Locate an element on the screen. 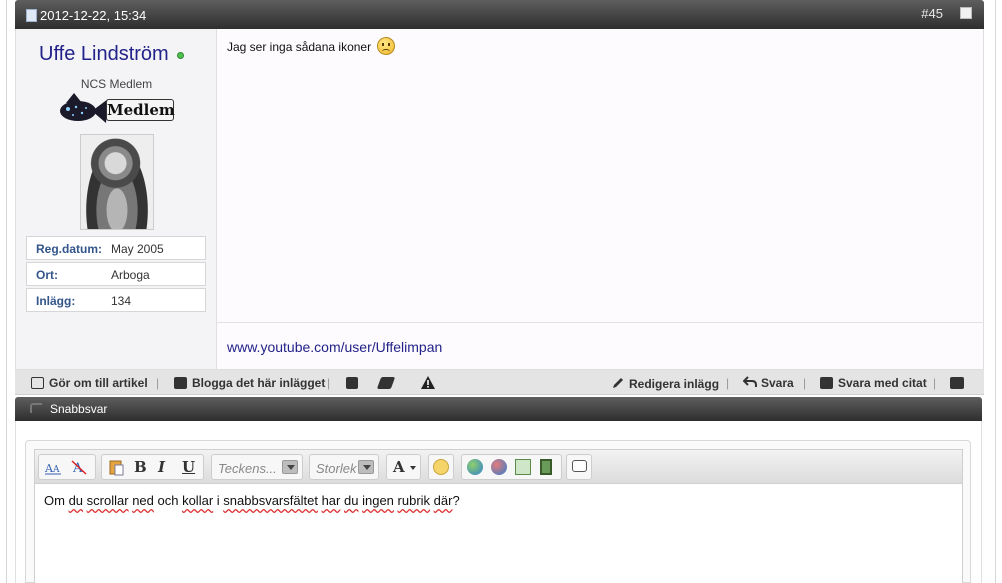 This screenshot has height=583, width=1002. ip-button is located at coordinates (354, 383).